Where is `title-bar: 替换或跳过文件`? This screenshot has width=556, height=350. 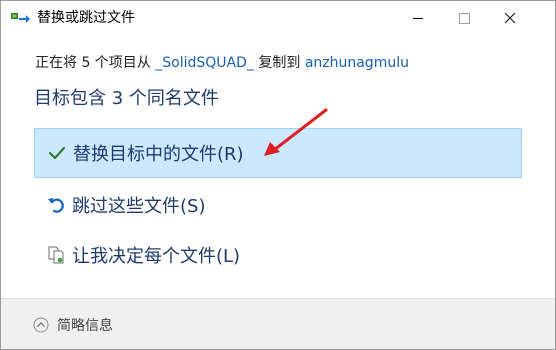 title-bar: 替换或跳过文件 is located at coordinates (278, 18).